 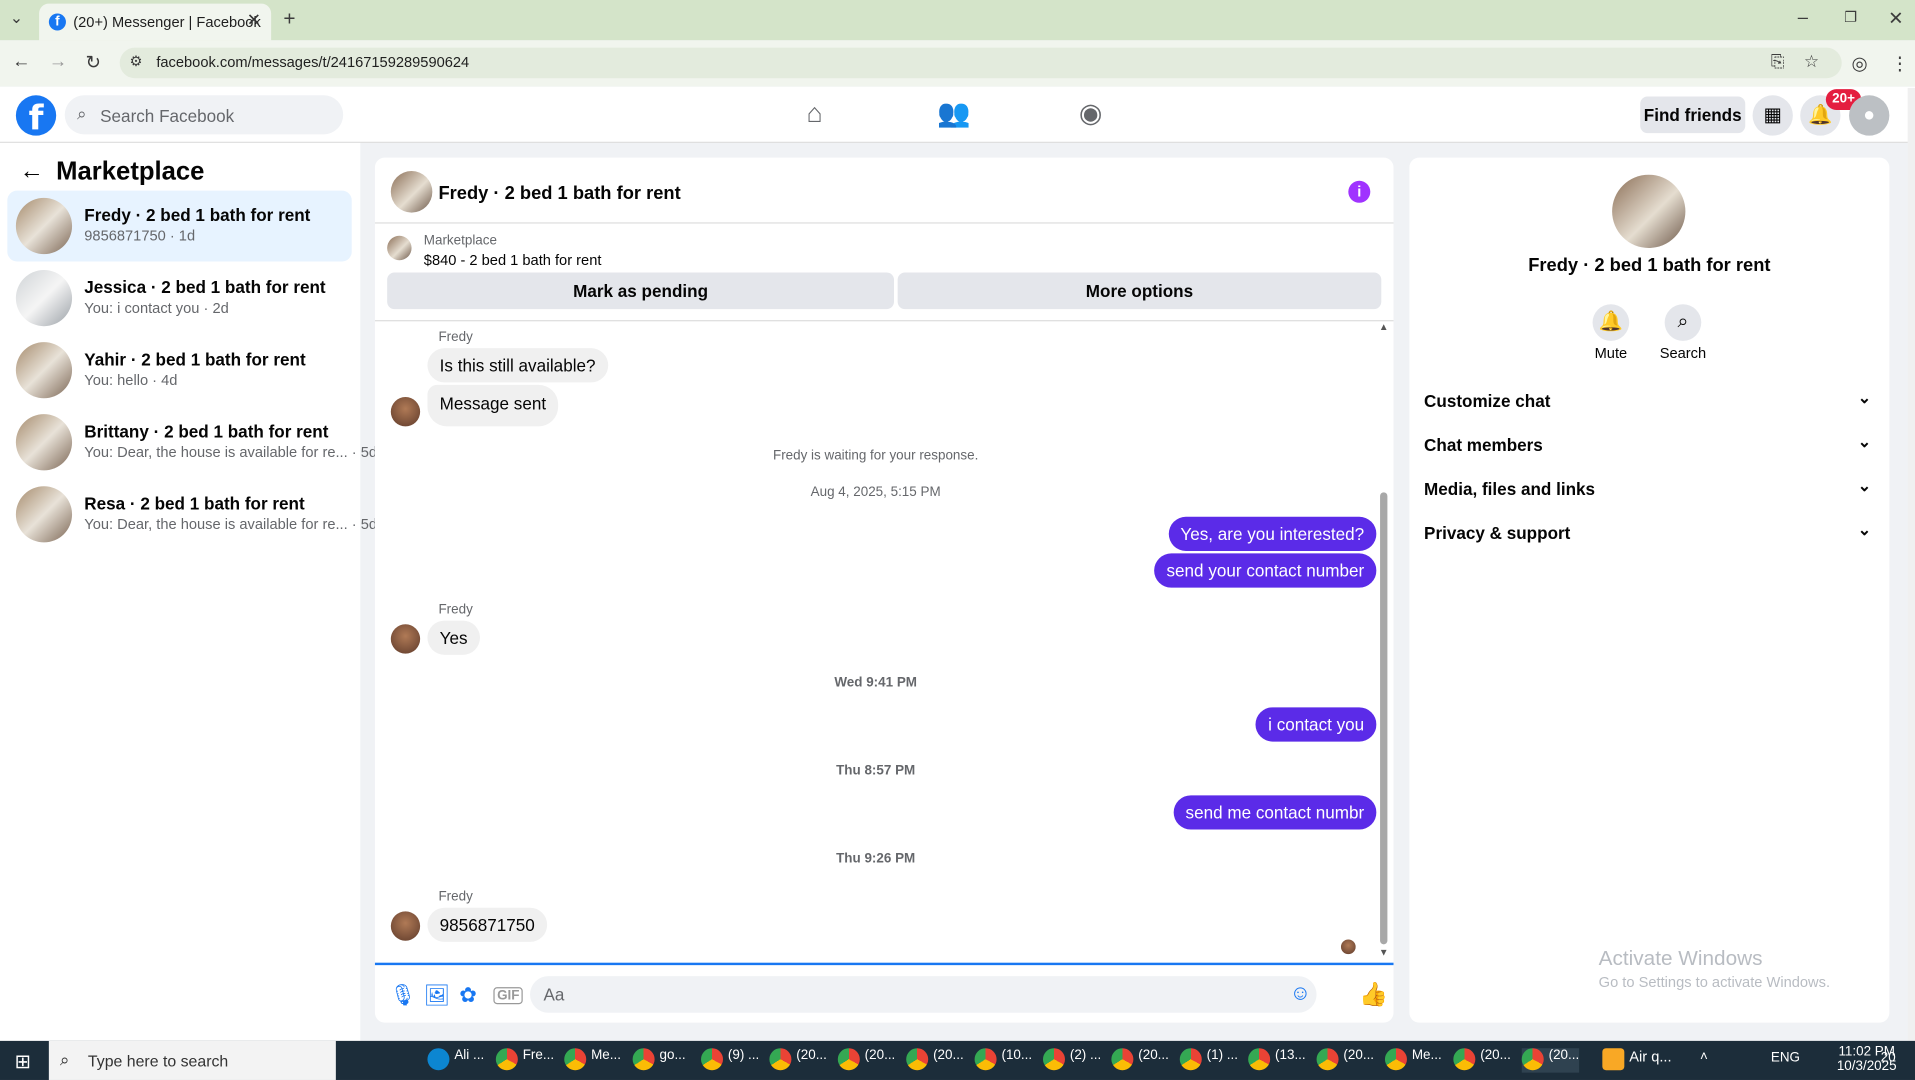 What do you see at coordinates (1139, 291) in the screenshot?
I see `more-options-button: More options` at bounding box center [1139, 291].